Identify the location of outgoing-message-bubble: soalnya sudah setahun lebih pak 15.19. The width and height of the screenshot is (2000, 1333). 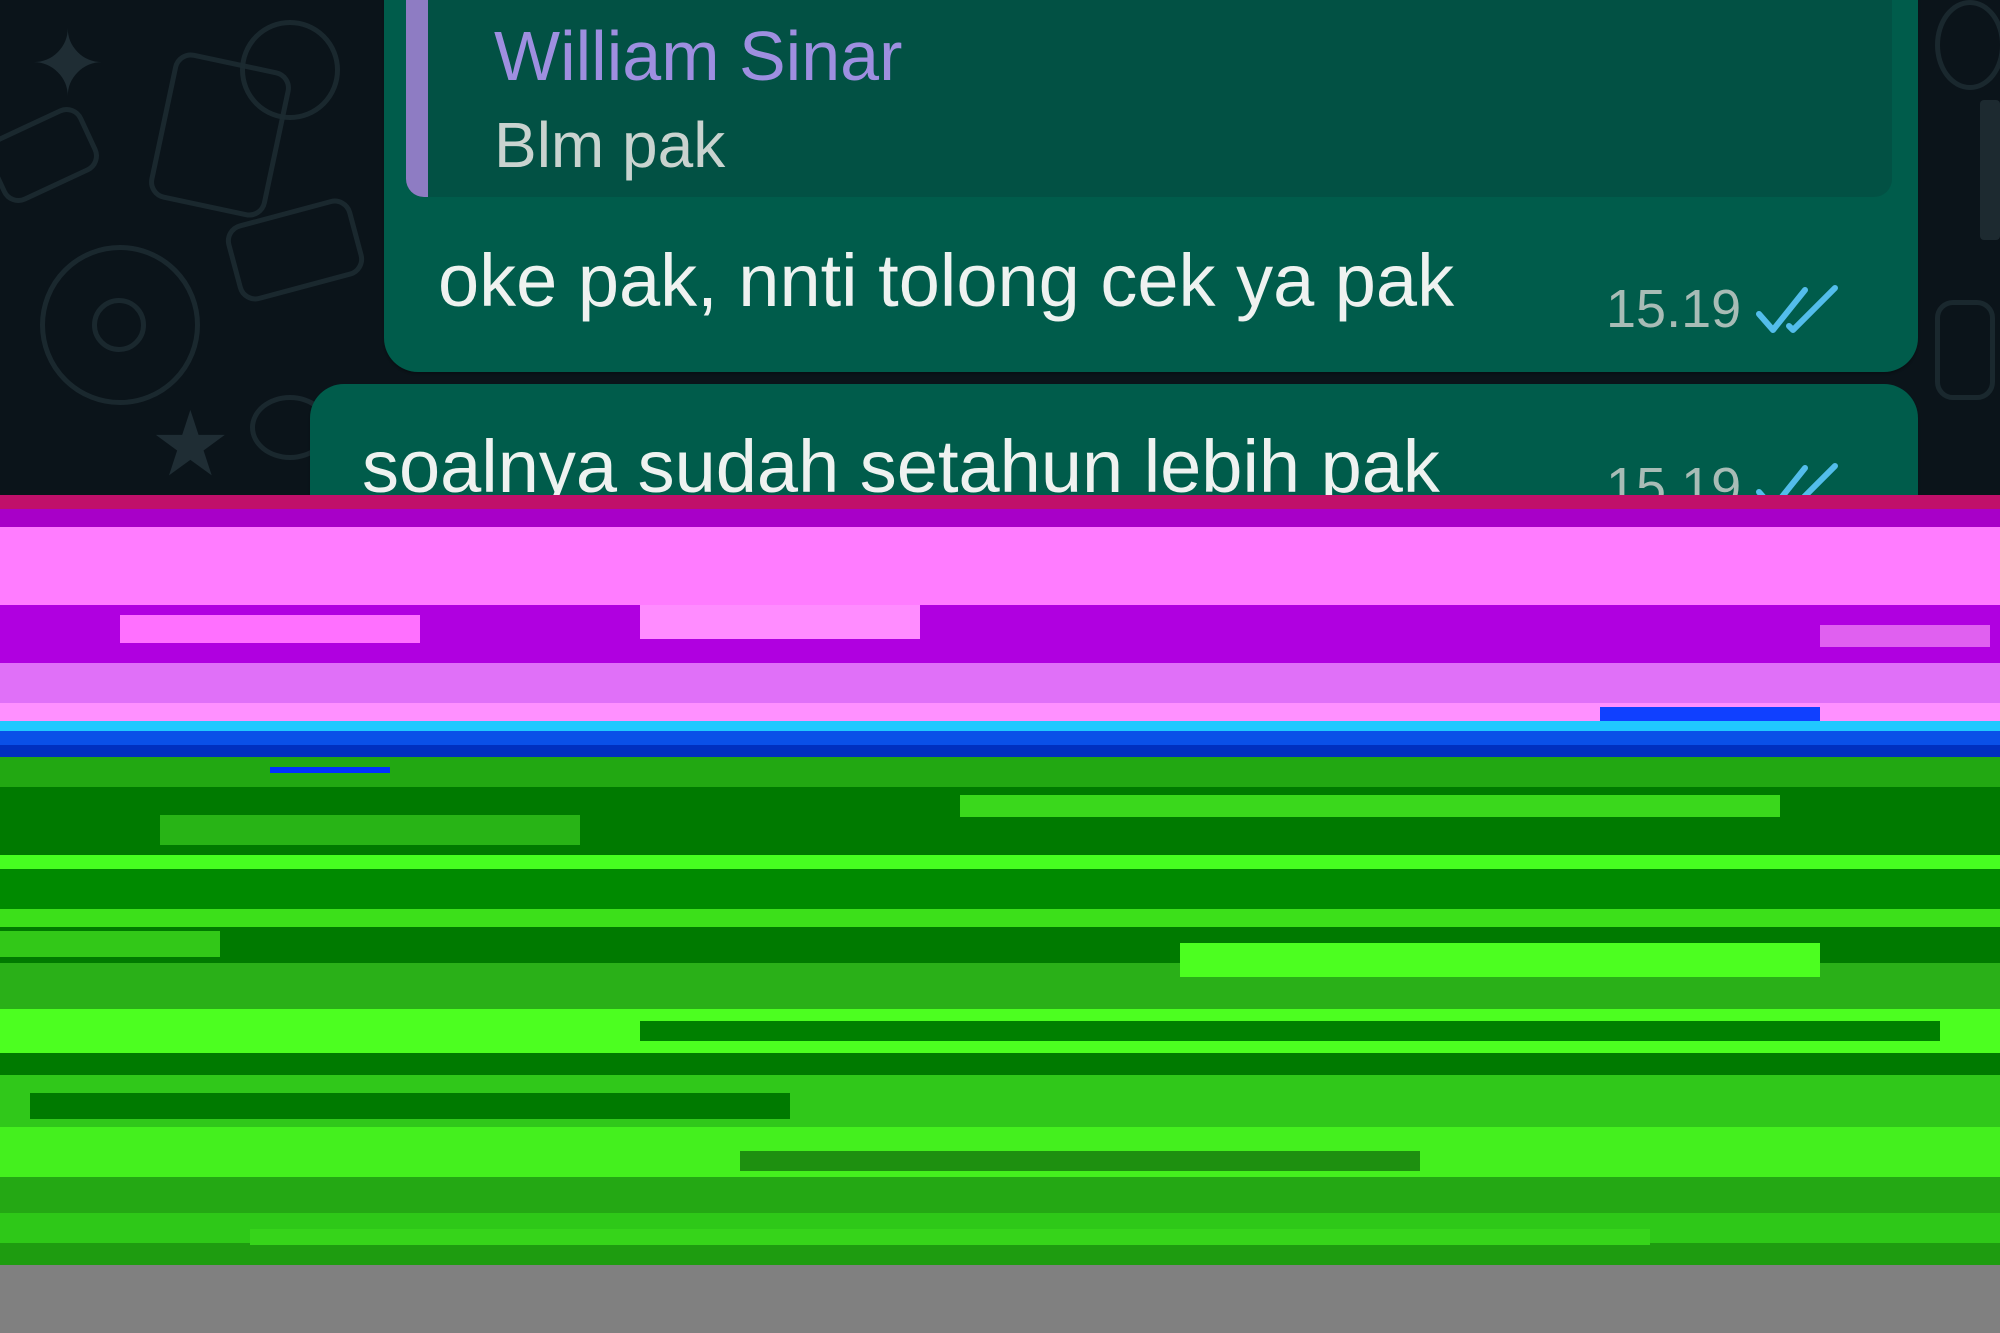
(1114, 439).